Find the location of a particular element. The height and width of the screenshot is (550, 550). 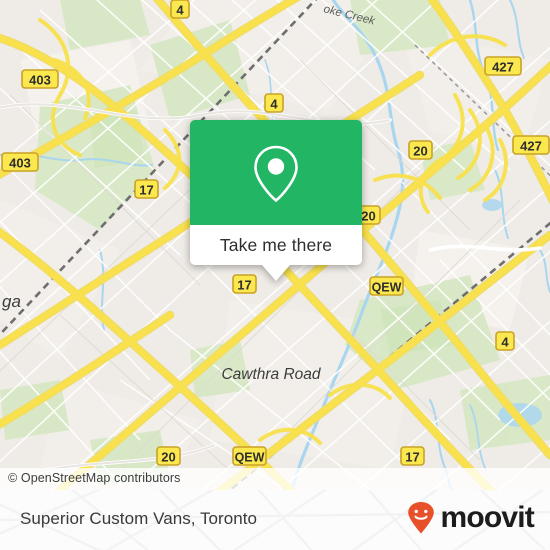

moovit-logo: moovit is located at coordinates (470, 518).